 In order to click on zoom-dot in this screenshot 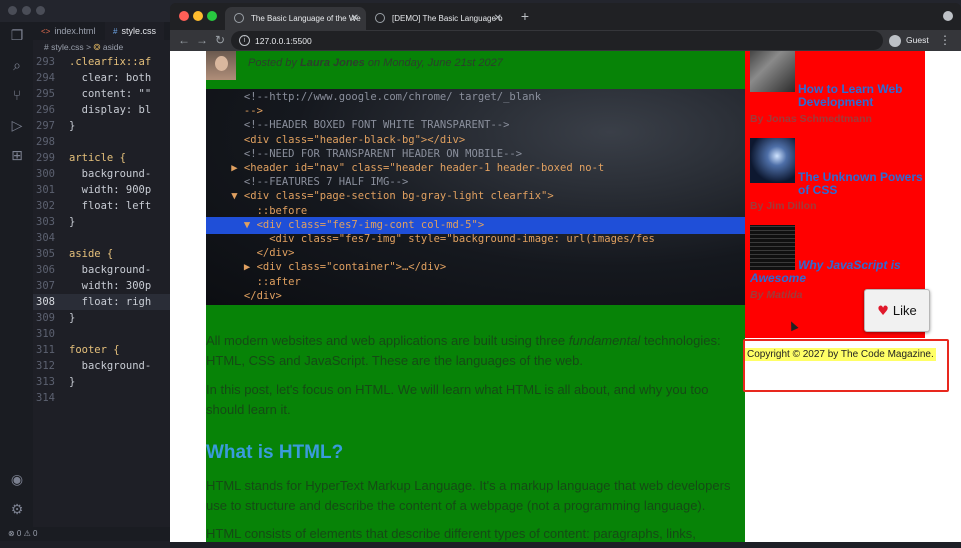, I will do `click(40, 10)`.